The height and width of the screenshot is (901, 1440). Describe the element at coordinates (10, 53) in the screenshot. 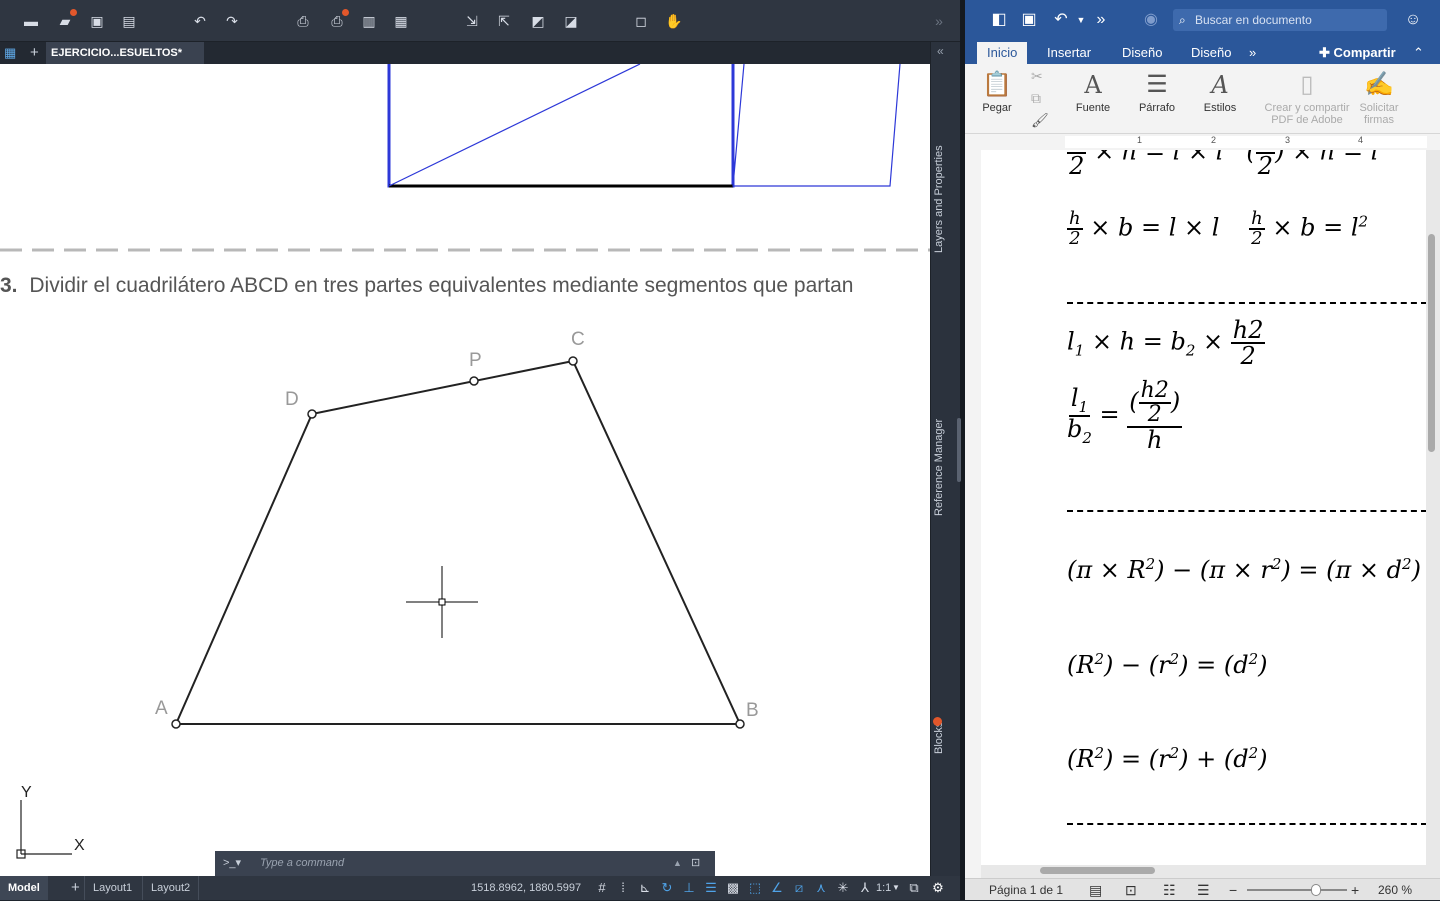

I see `start-grid-icon: ▦` at that location.